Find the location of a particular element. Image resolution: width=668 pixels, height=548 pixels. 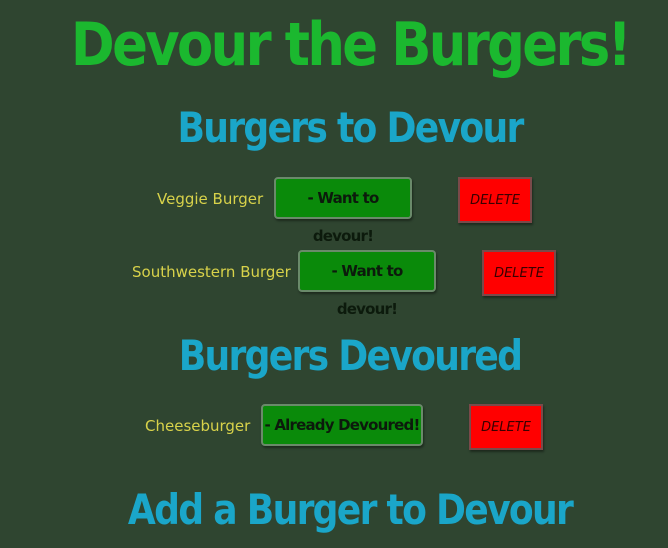

list-item: Veggie Burger - Want to devour! DELETE is located at coordinates (334, 211).